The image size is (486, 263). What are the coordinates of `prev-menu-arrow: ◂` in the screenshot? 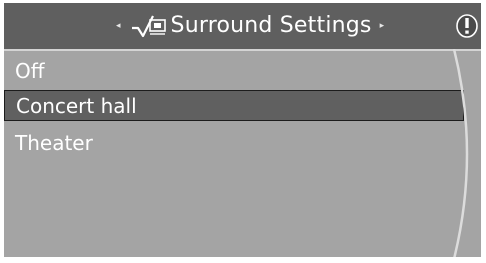 It's located at (118, 26).